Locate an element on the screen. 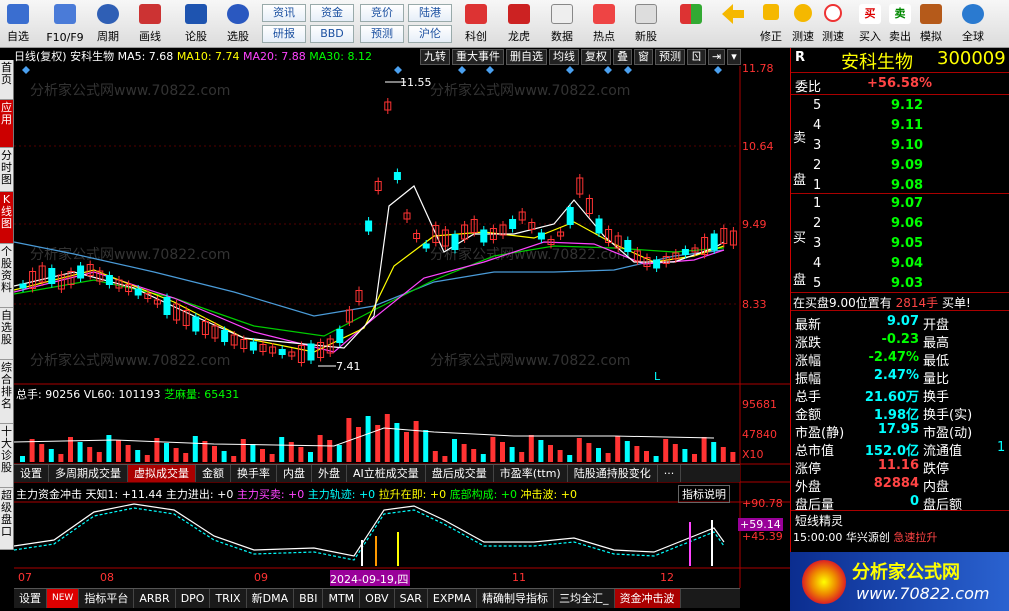  btn-funds: 资金 is located at coordinates (332, 13).